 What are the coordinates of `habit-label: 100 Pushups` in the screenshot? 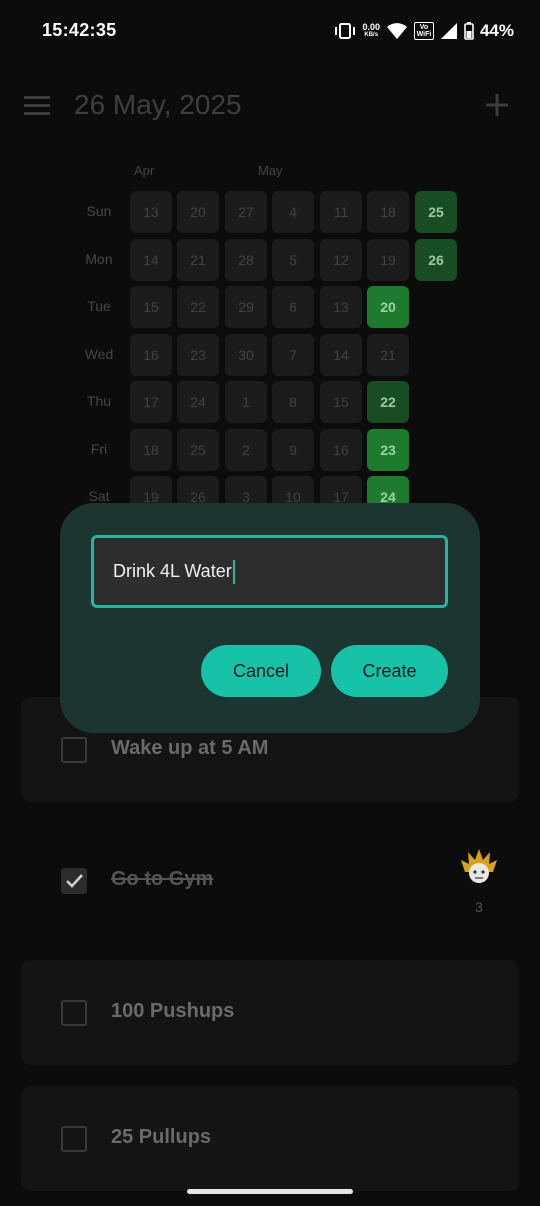 It's located at (173, 1011).